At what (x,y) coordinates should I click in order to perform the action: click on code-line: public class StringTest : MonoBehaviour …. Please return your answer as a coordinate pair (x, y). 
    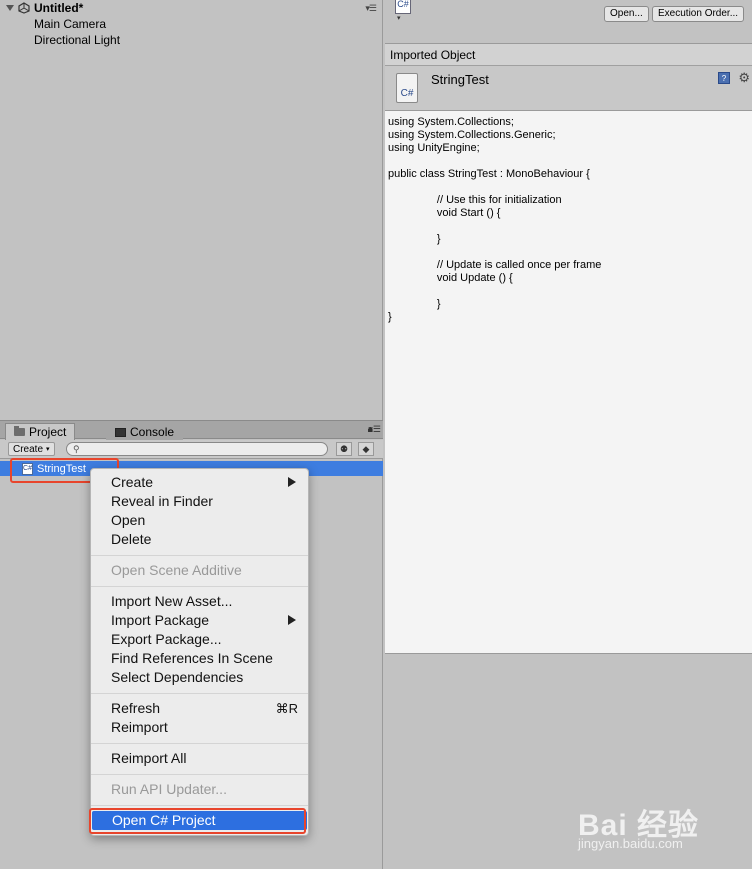
    Looking at the image, I should click on (489, 174).